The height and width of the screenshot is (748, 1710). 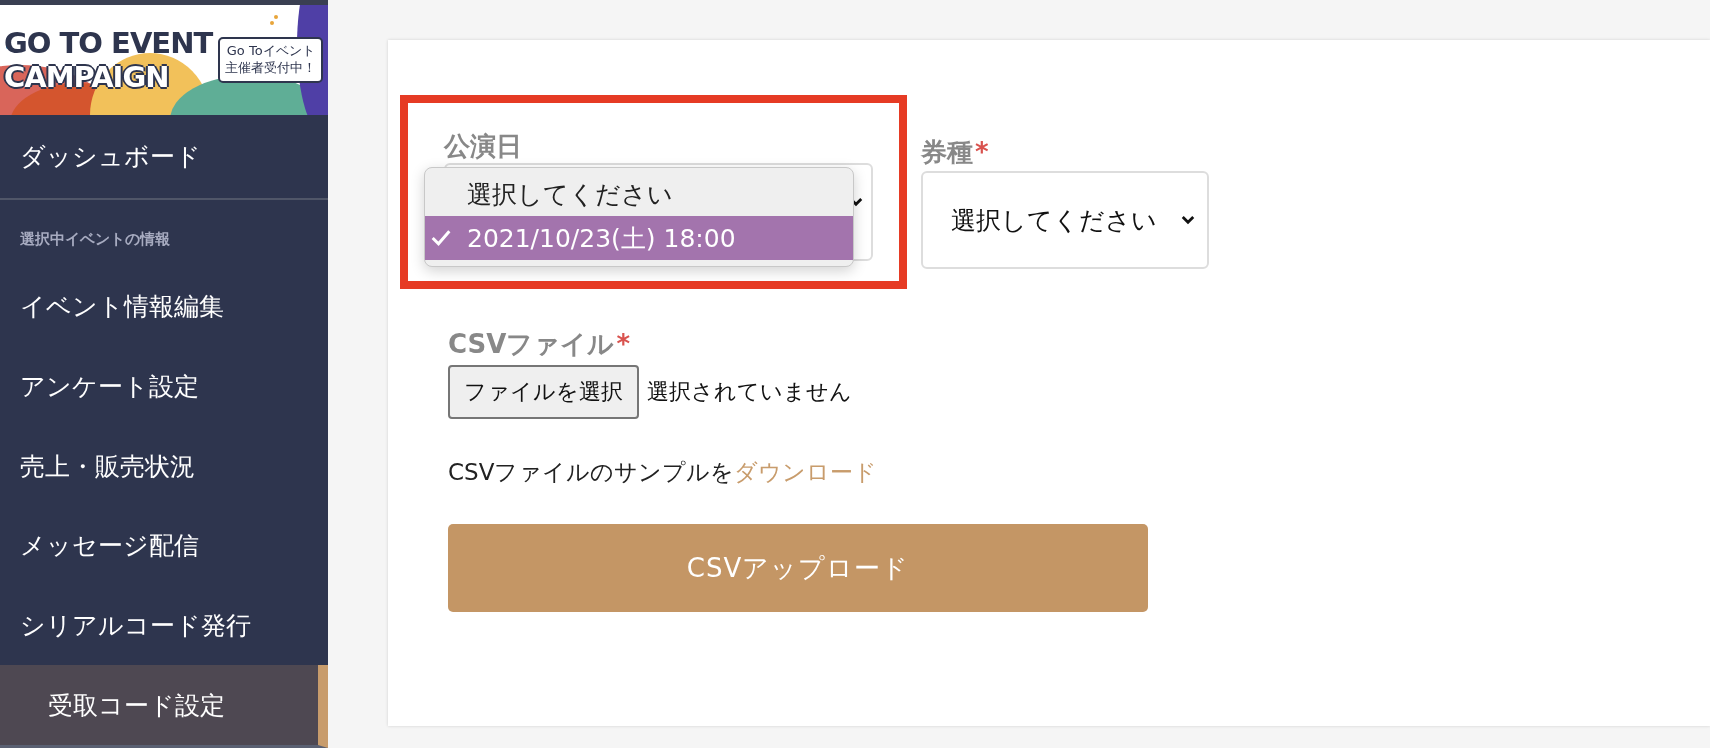 I want to click on ticket-select: 選択してください, so click(x=1065, y=220).